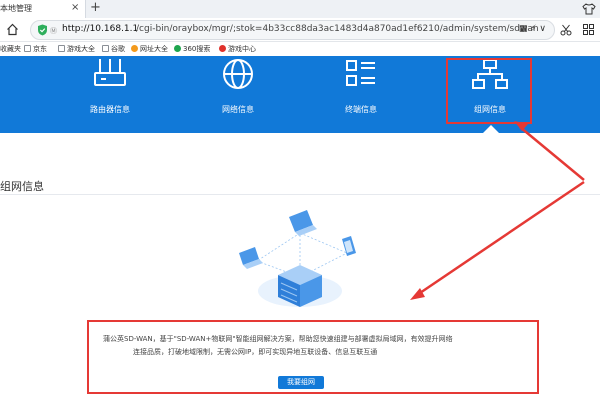 This screenshot has width=600, height=400. What do you see at coordinates (588, 29) in the screenshot?
I see `grid-icon` at bounding box center [588, 29].